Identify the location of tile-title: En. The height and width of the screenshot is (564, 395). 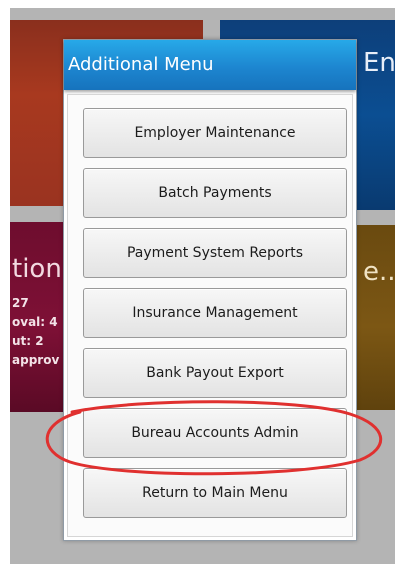
(379, 63).